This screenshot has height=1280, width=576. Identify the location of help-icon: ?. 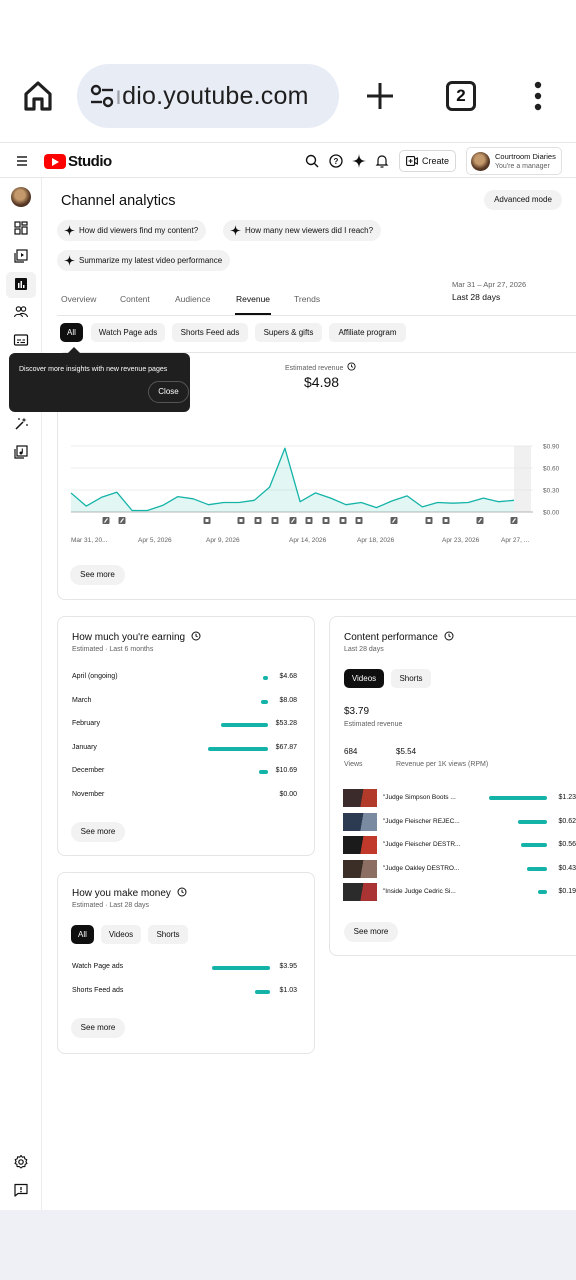
(336, 161).